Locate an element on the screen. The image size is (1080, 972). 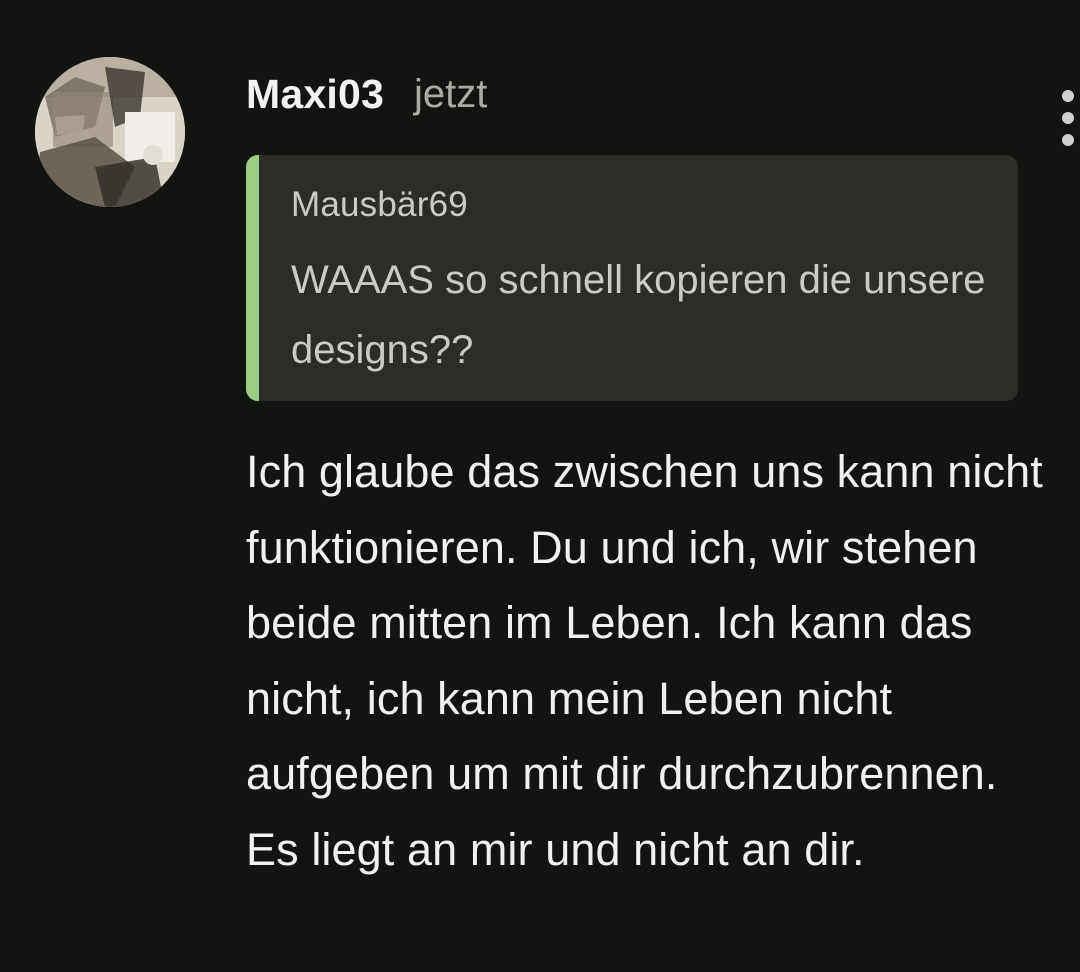
quote-accent-bar is located at coordinates (252, 278).